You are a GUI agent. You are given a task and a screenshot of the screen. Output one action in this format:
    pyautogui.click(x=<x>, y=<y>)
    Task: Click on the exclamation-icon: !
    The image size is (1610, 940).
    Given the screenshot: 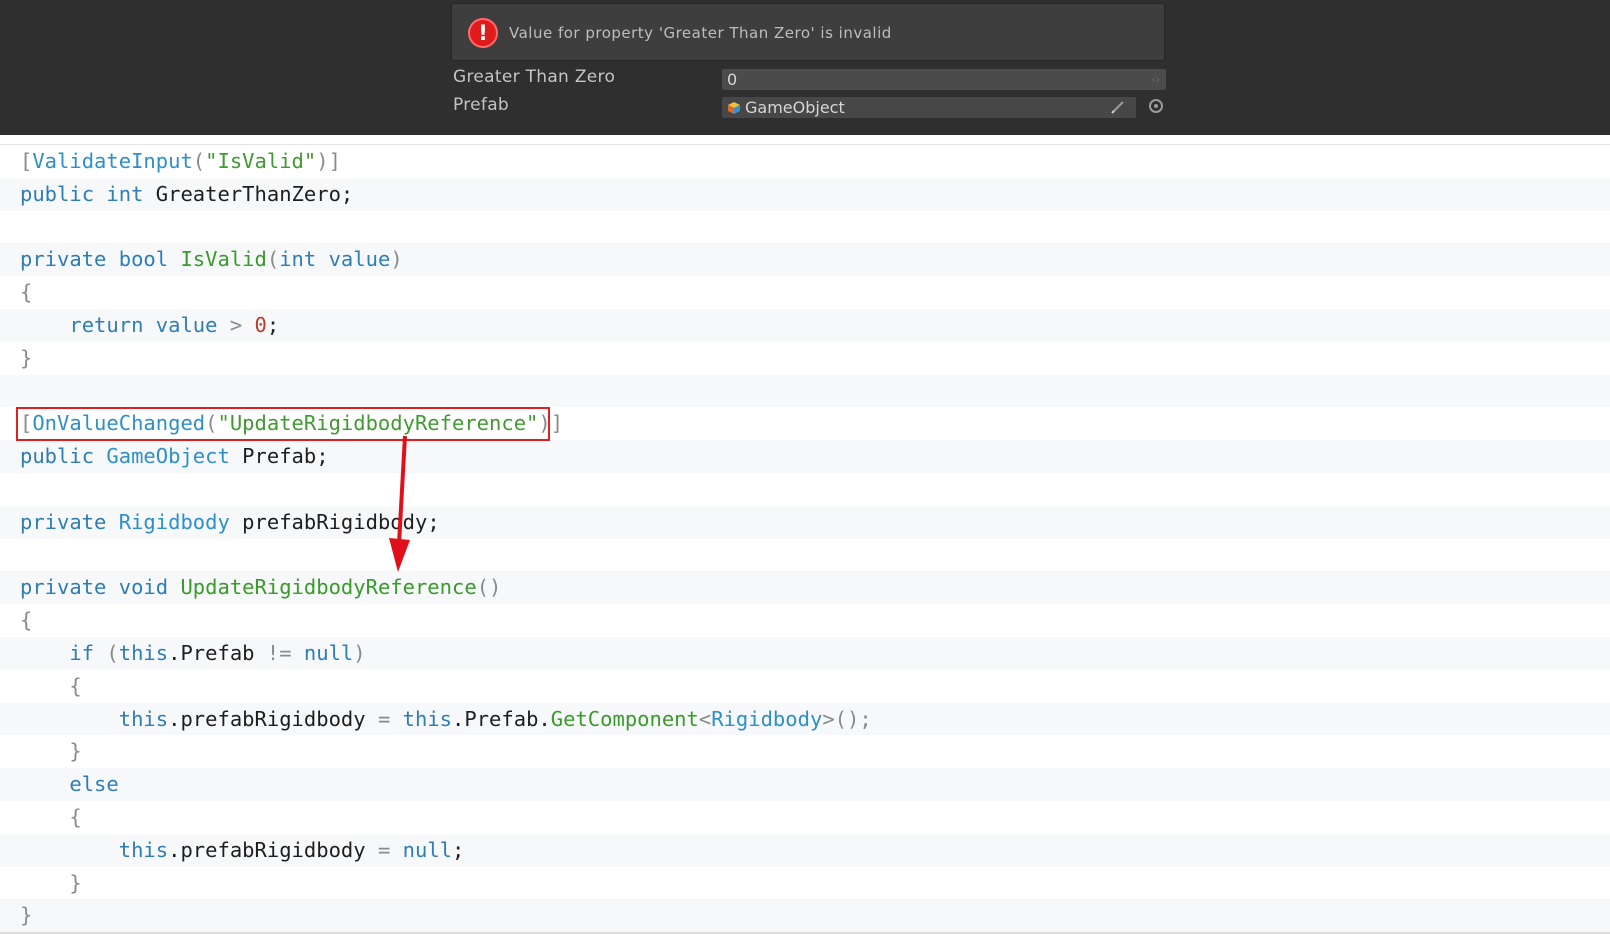 What is the action you would take?
    pyautogui.click(x=483, y=33)
    